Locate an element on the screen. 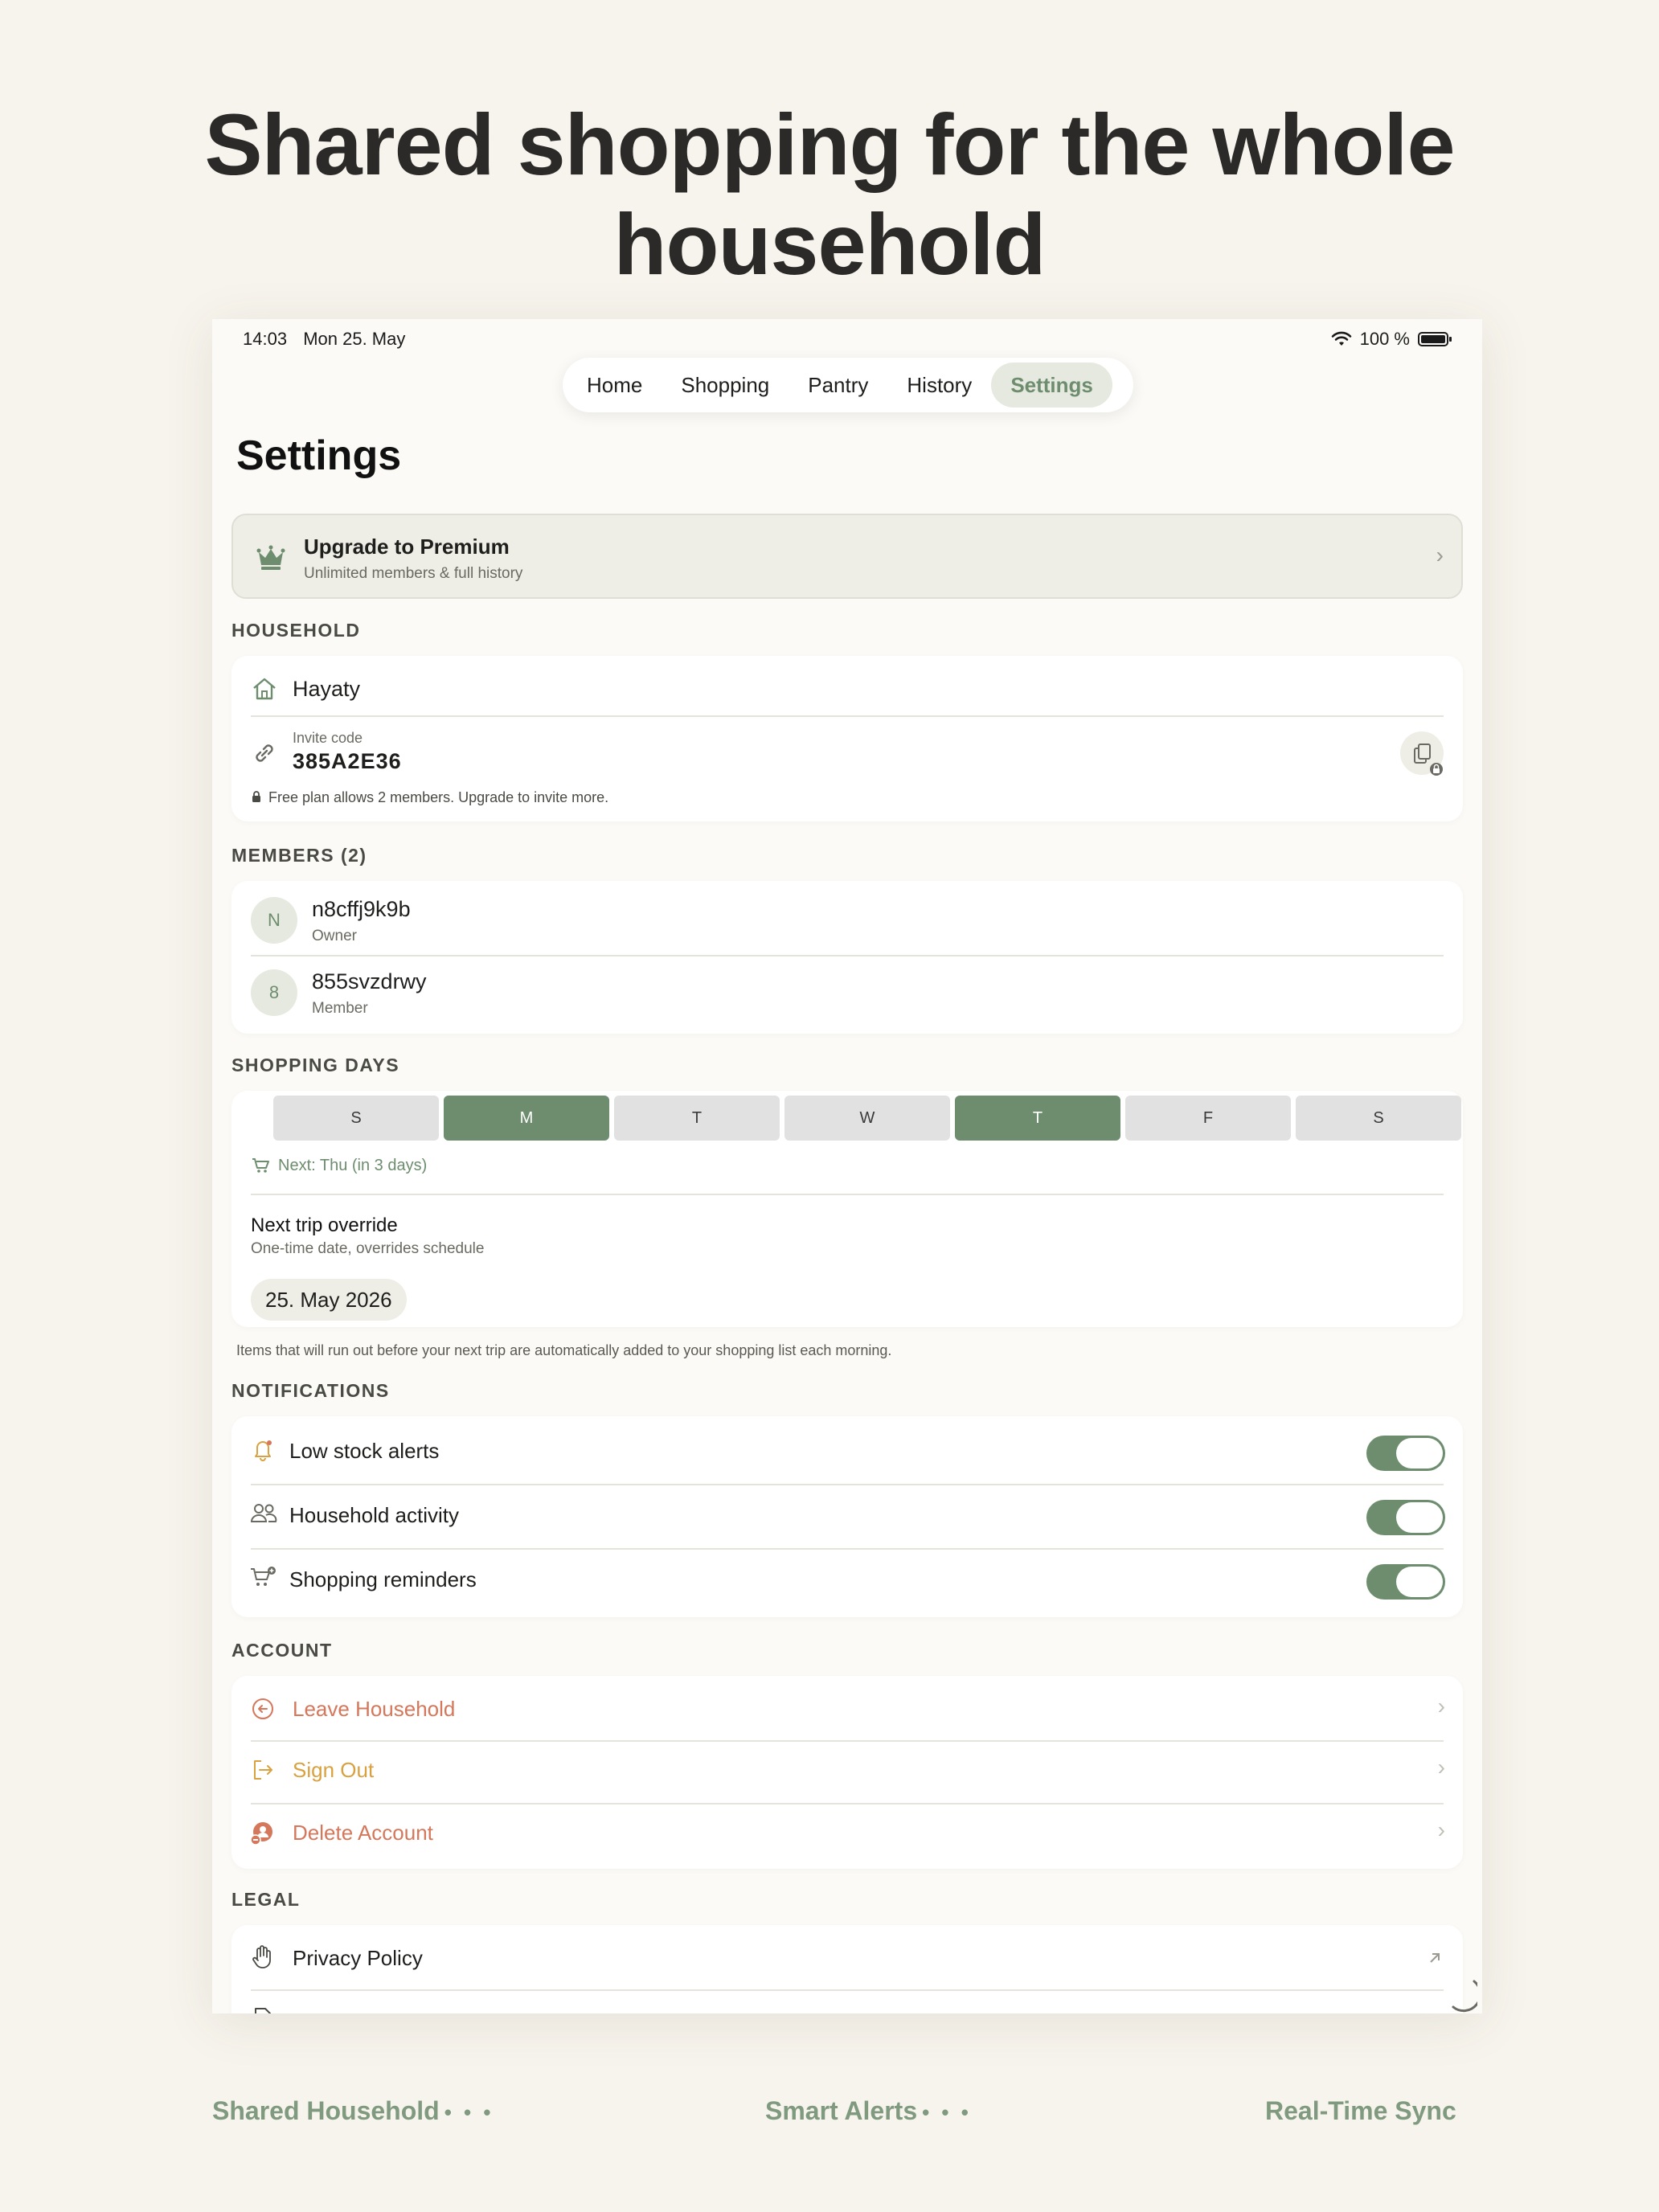 The image size is (1659, 2212). members-card: N n8cffj9k9b Owner 8 855svzdrwy Member is located at coordinates (847, 957).